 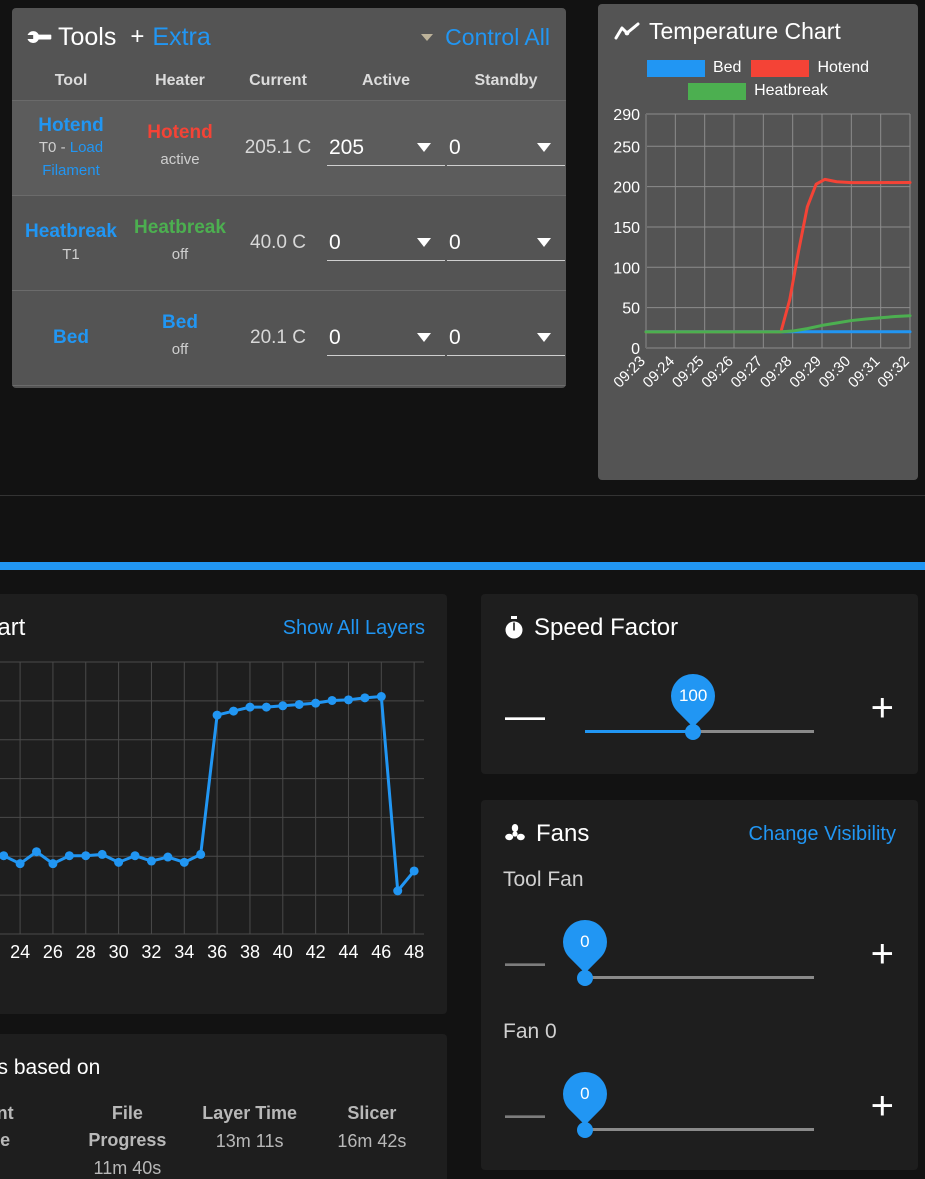 What do you see at coordinates (688, 372) in the screenshot?
I see `svg-text: 09:25` at bounding box center [688, 372].